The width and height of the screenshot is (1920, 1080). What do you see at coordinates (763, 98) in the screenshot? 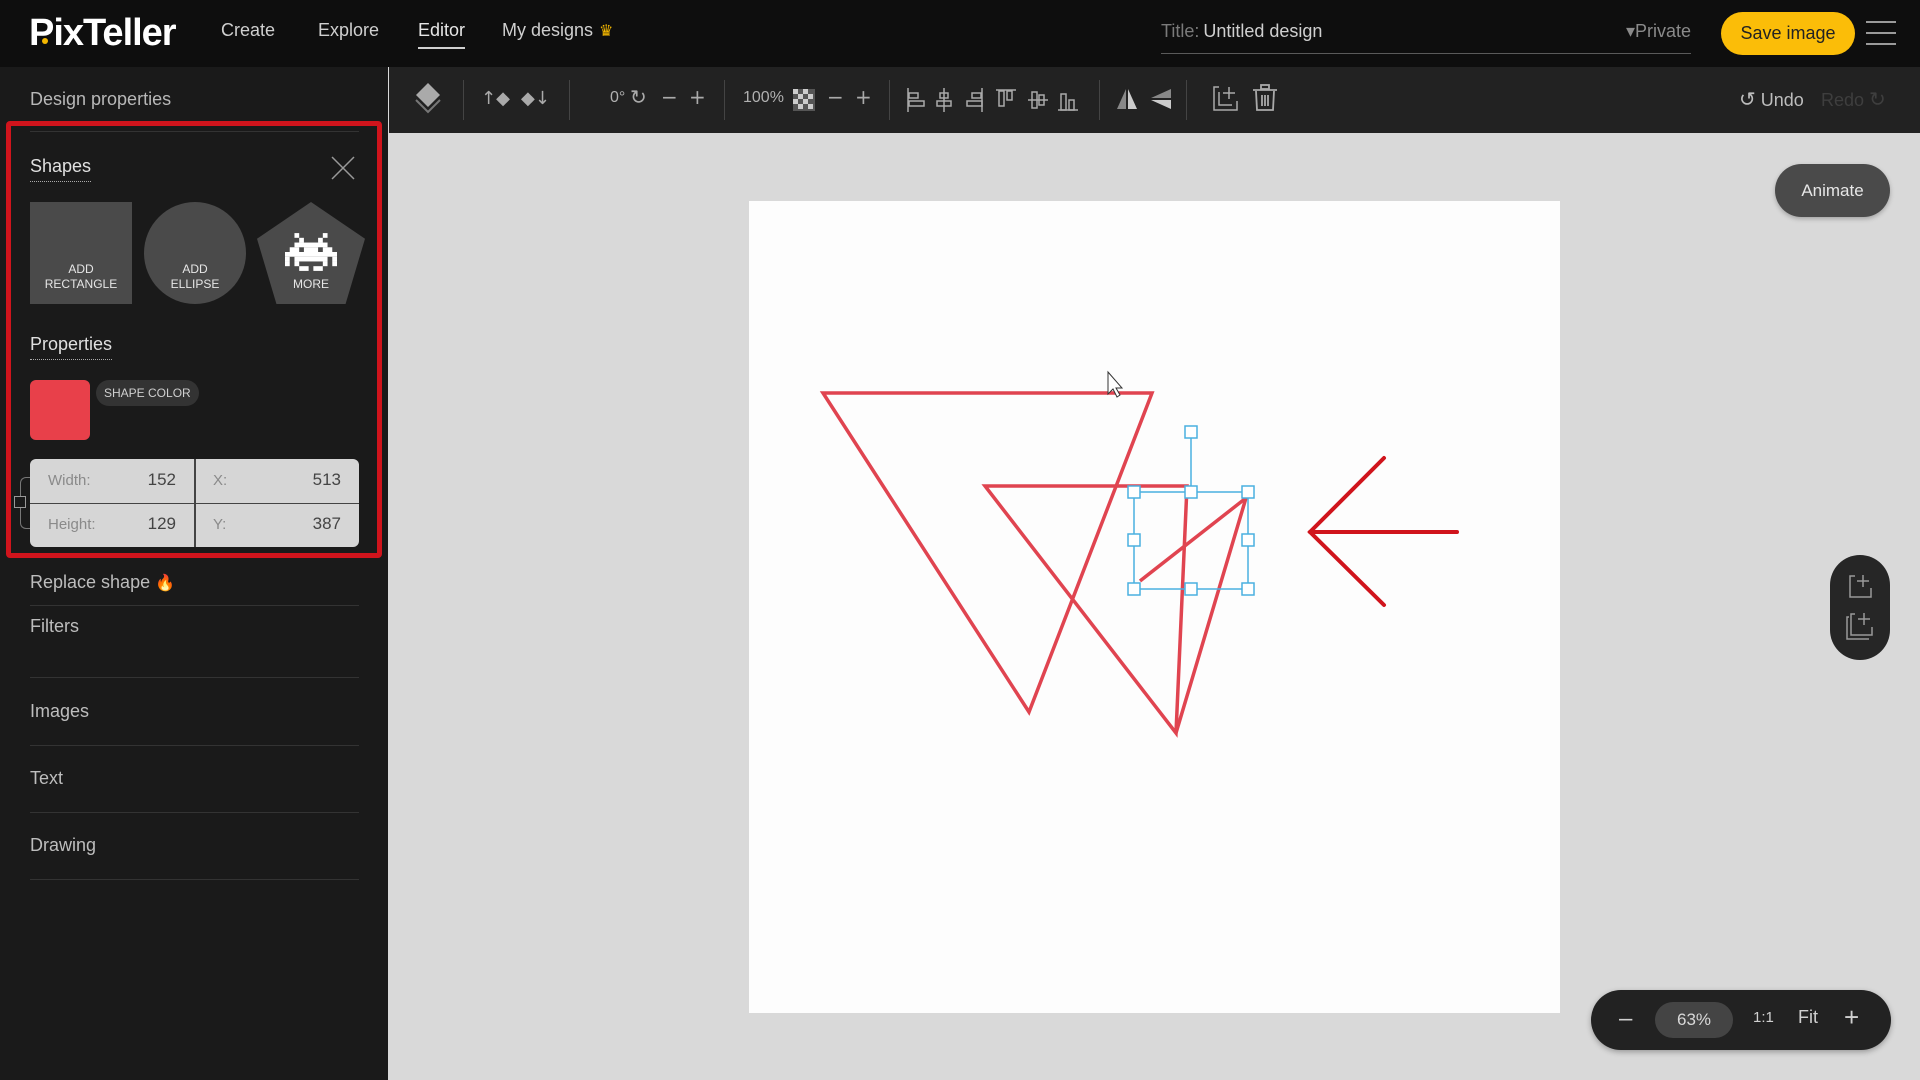
I see `opacity-value: 100%` at bounding box center [763, 98].